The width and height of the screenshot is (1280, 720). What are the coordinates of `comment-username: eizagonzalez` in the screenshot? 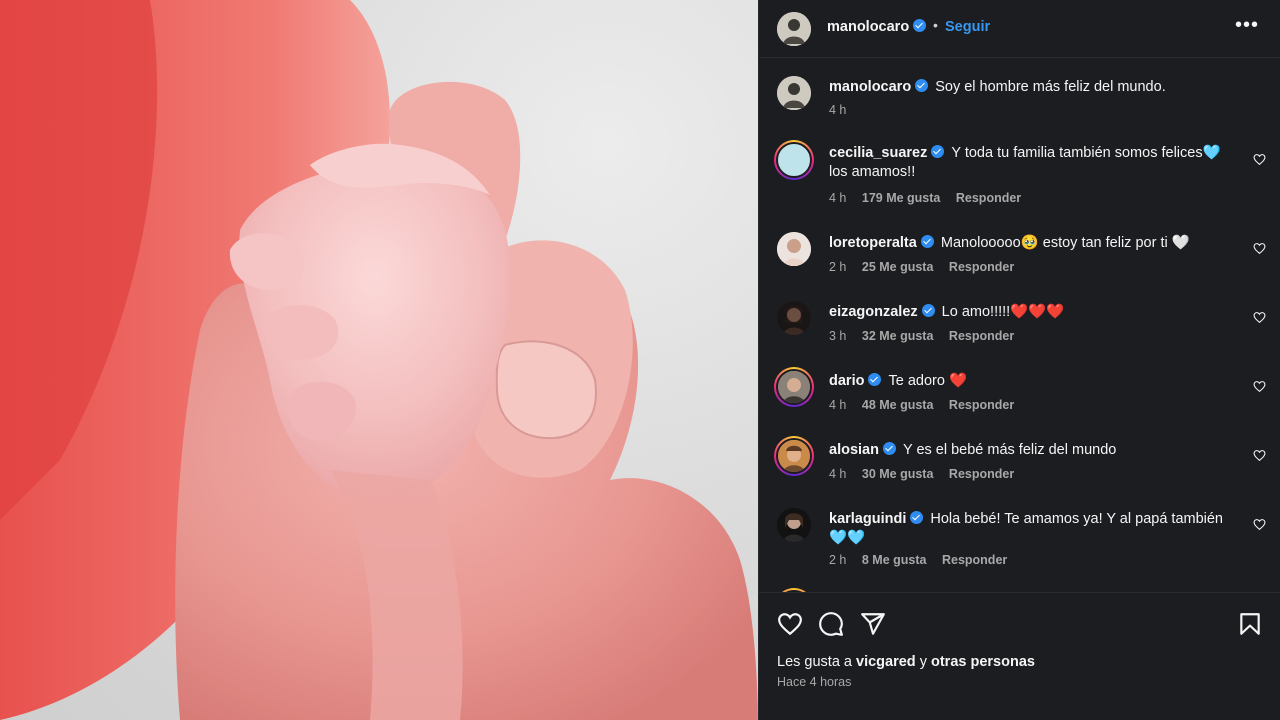 It's located at (873, 312).